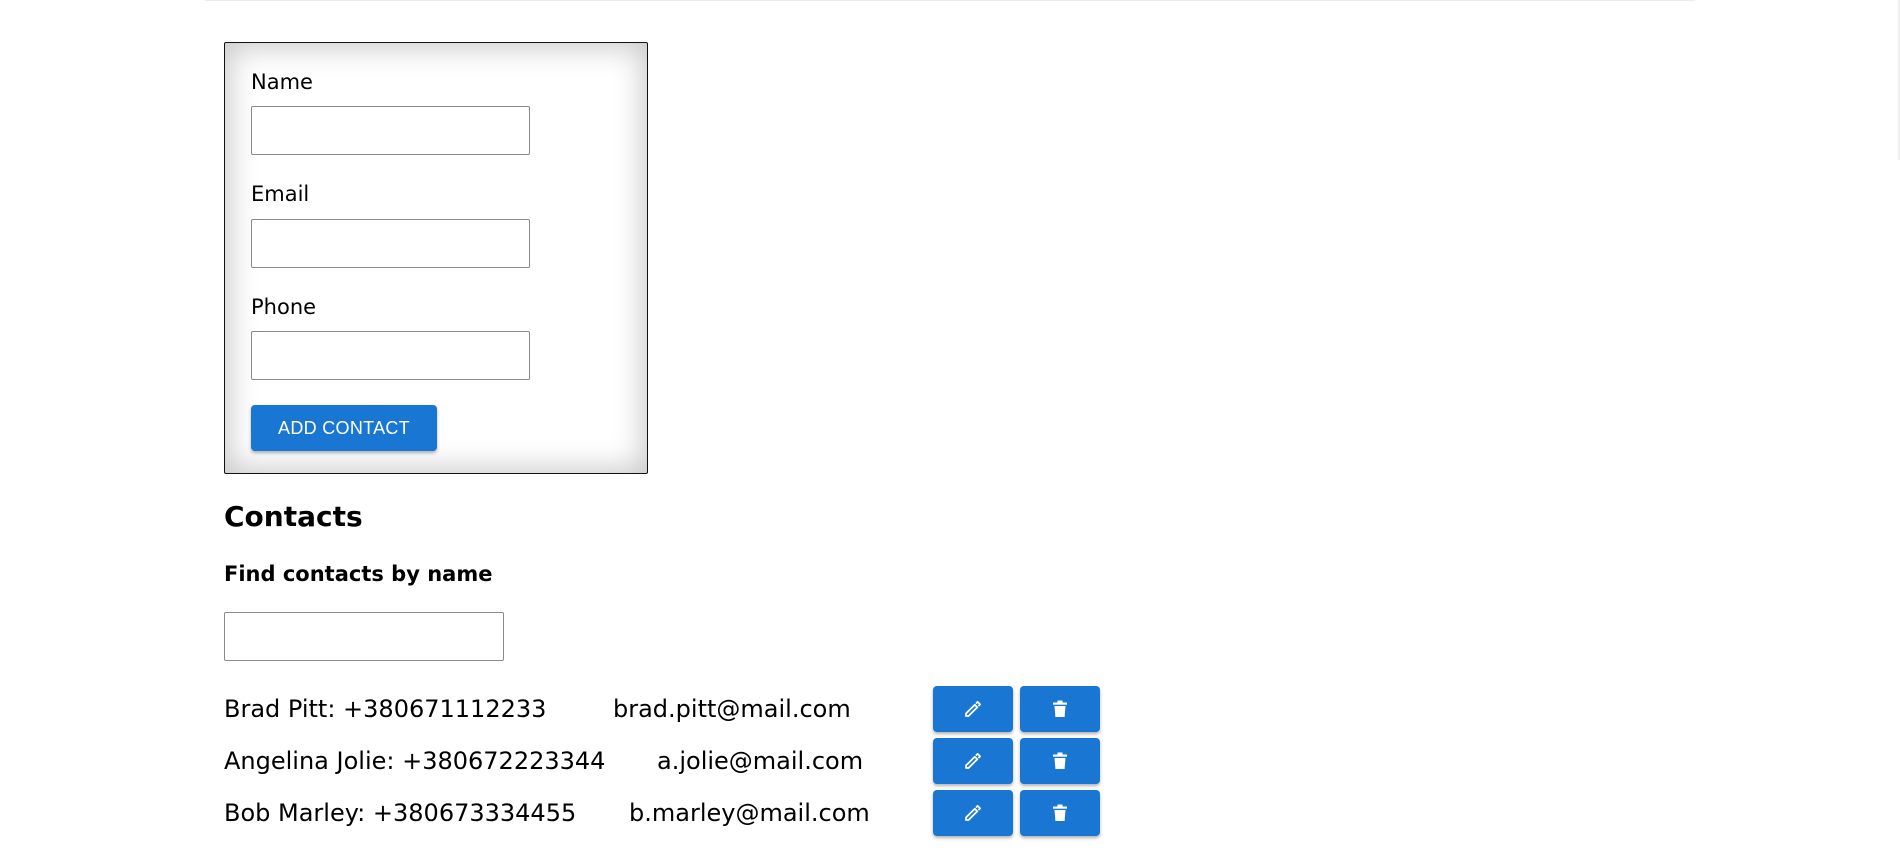 The image size is (1900, 856). Describe the element at coordinates (950, 0) in the screenshot. I see `top-divider` at that location.